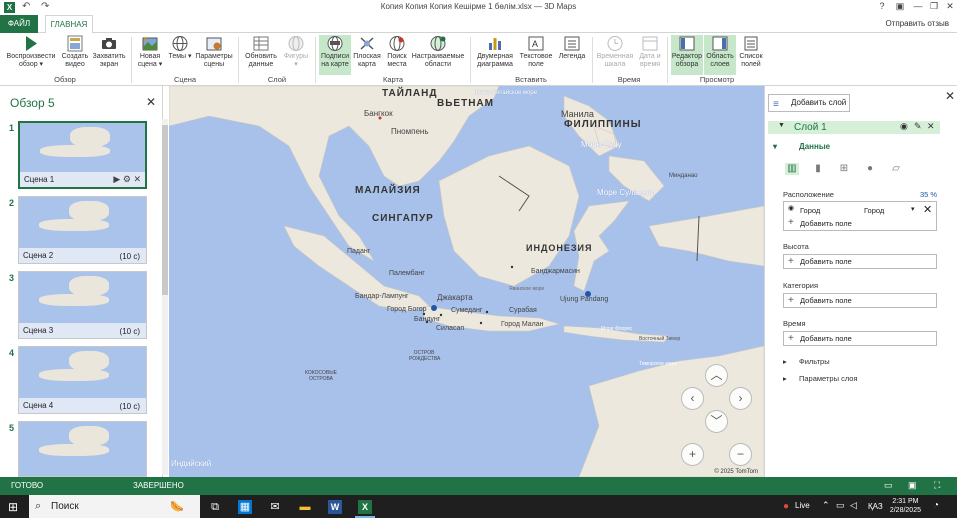 The image size is (957, 518). What do you see at coordinates (495, 52) in the screenshot?
I see `2d-chart-button: Двумерная диаграмма` at bounding box center [495, 52].